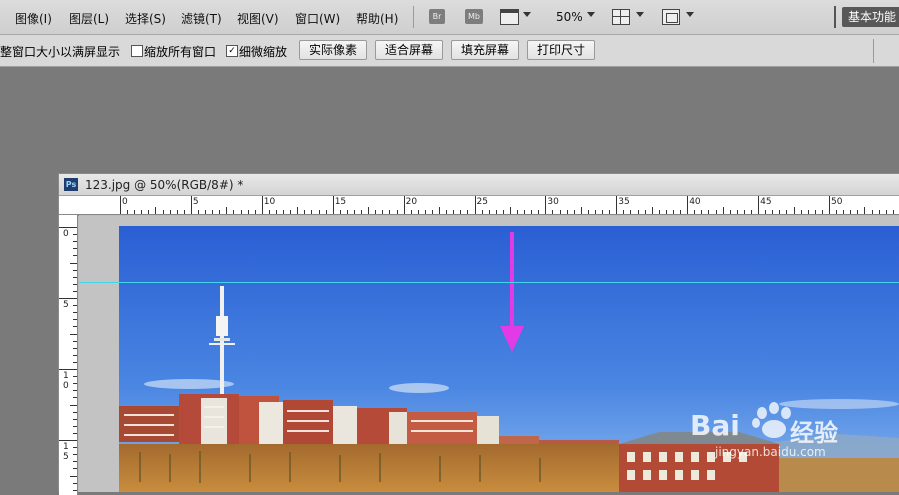 The image size is (899, 495). What do you see at coordinates (569, 17) in the screenshot?
I see `zoom-level: 50%` at bounding box center [569, 17].